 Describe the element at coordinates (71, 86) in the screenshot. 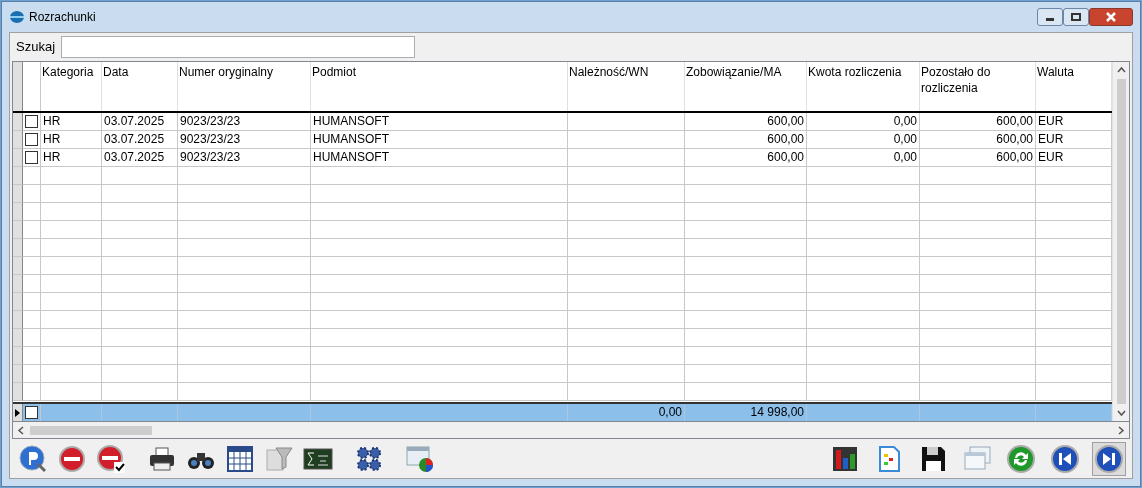

I see `column-header: Kategoria` at that location.